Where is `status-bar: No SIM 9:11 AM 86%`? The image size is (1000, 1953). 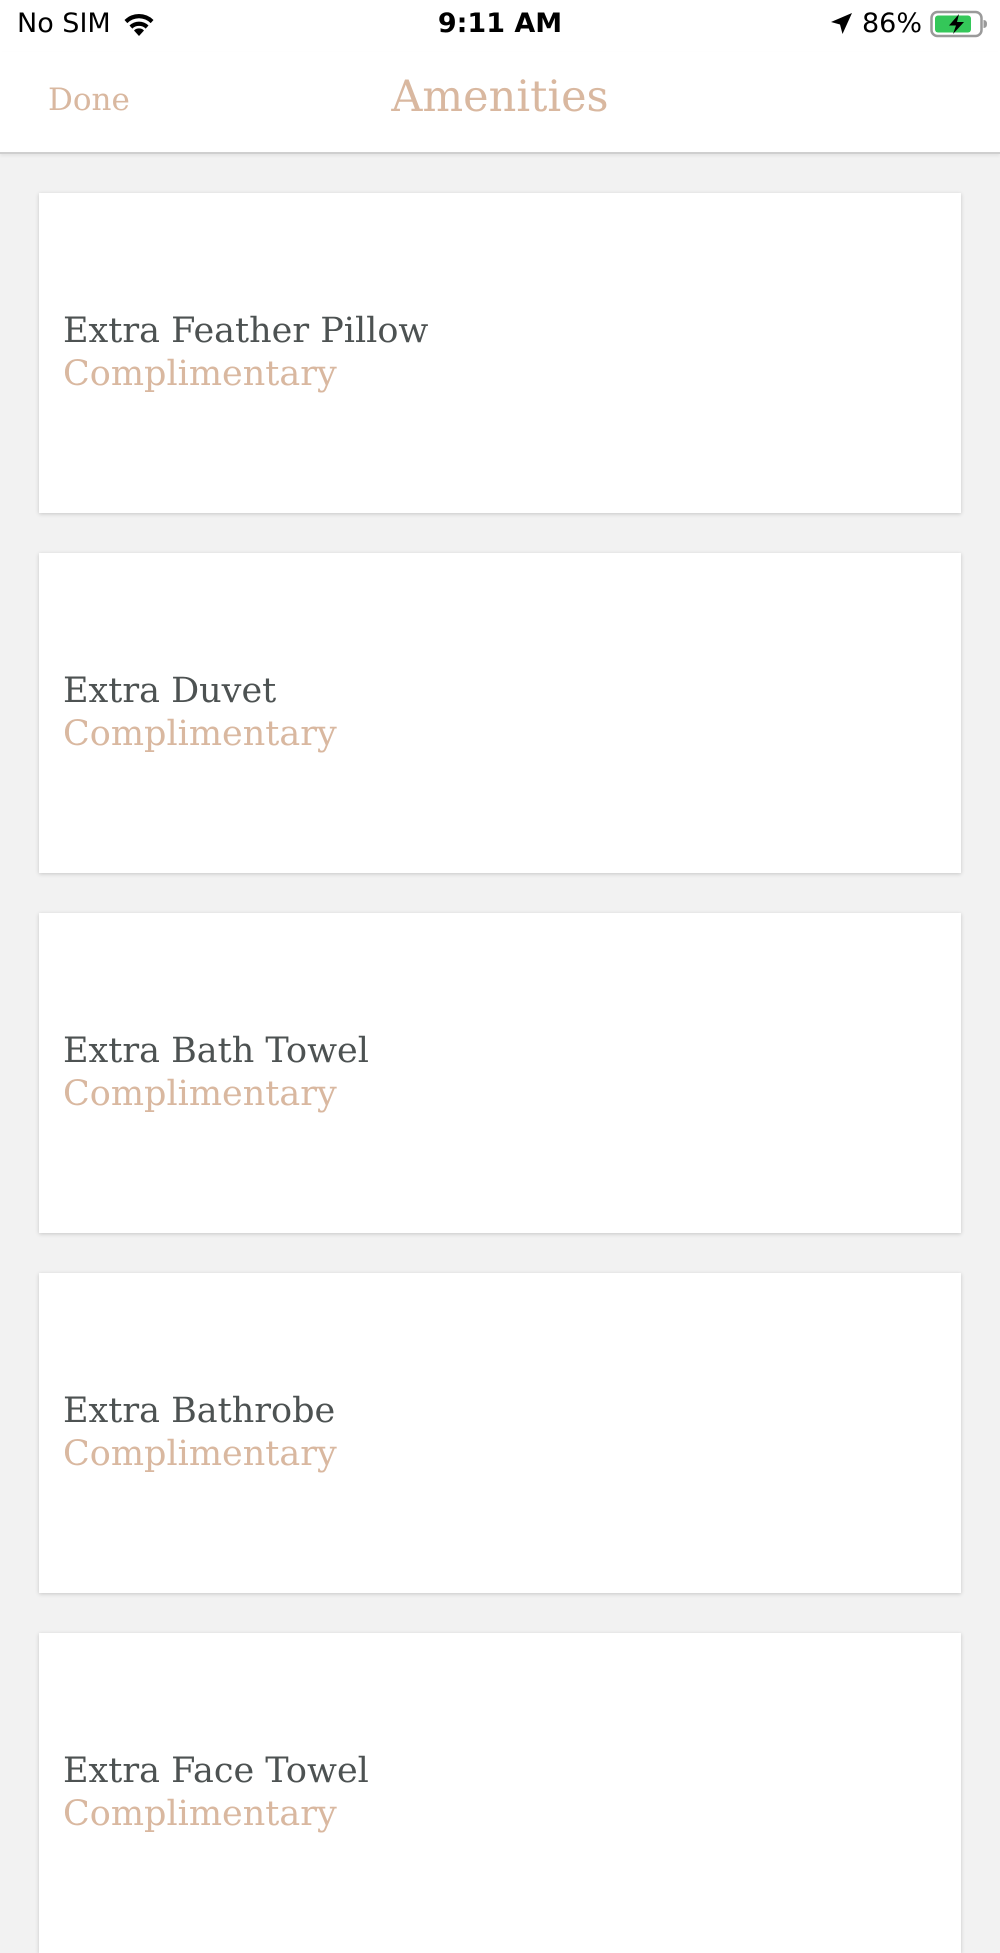
status-bar: No SIM 9:11 AM 86% is located at coordinates (500, 26).